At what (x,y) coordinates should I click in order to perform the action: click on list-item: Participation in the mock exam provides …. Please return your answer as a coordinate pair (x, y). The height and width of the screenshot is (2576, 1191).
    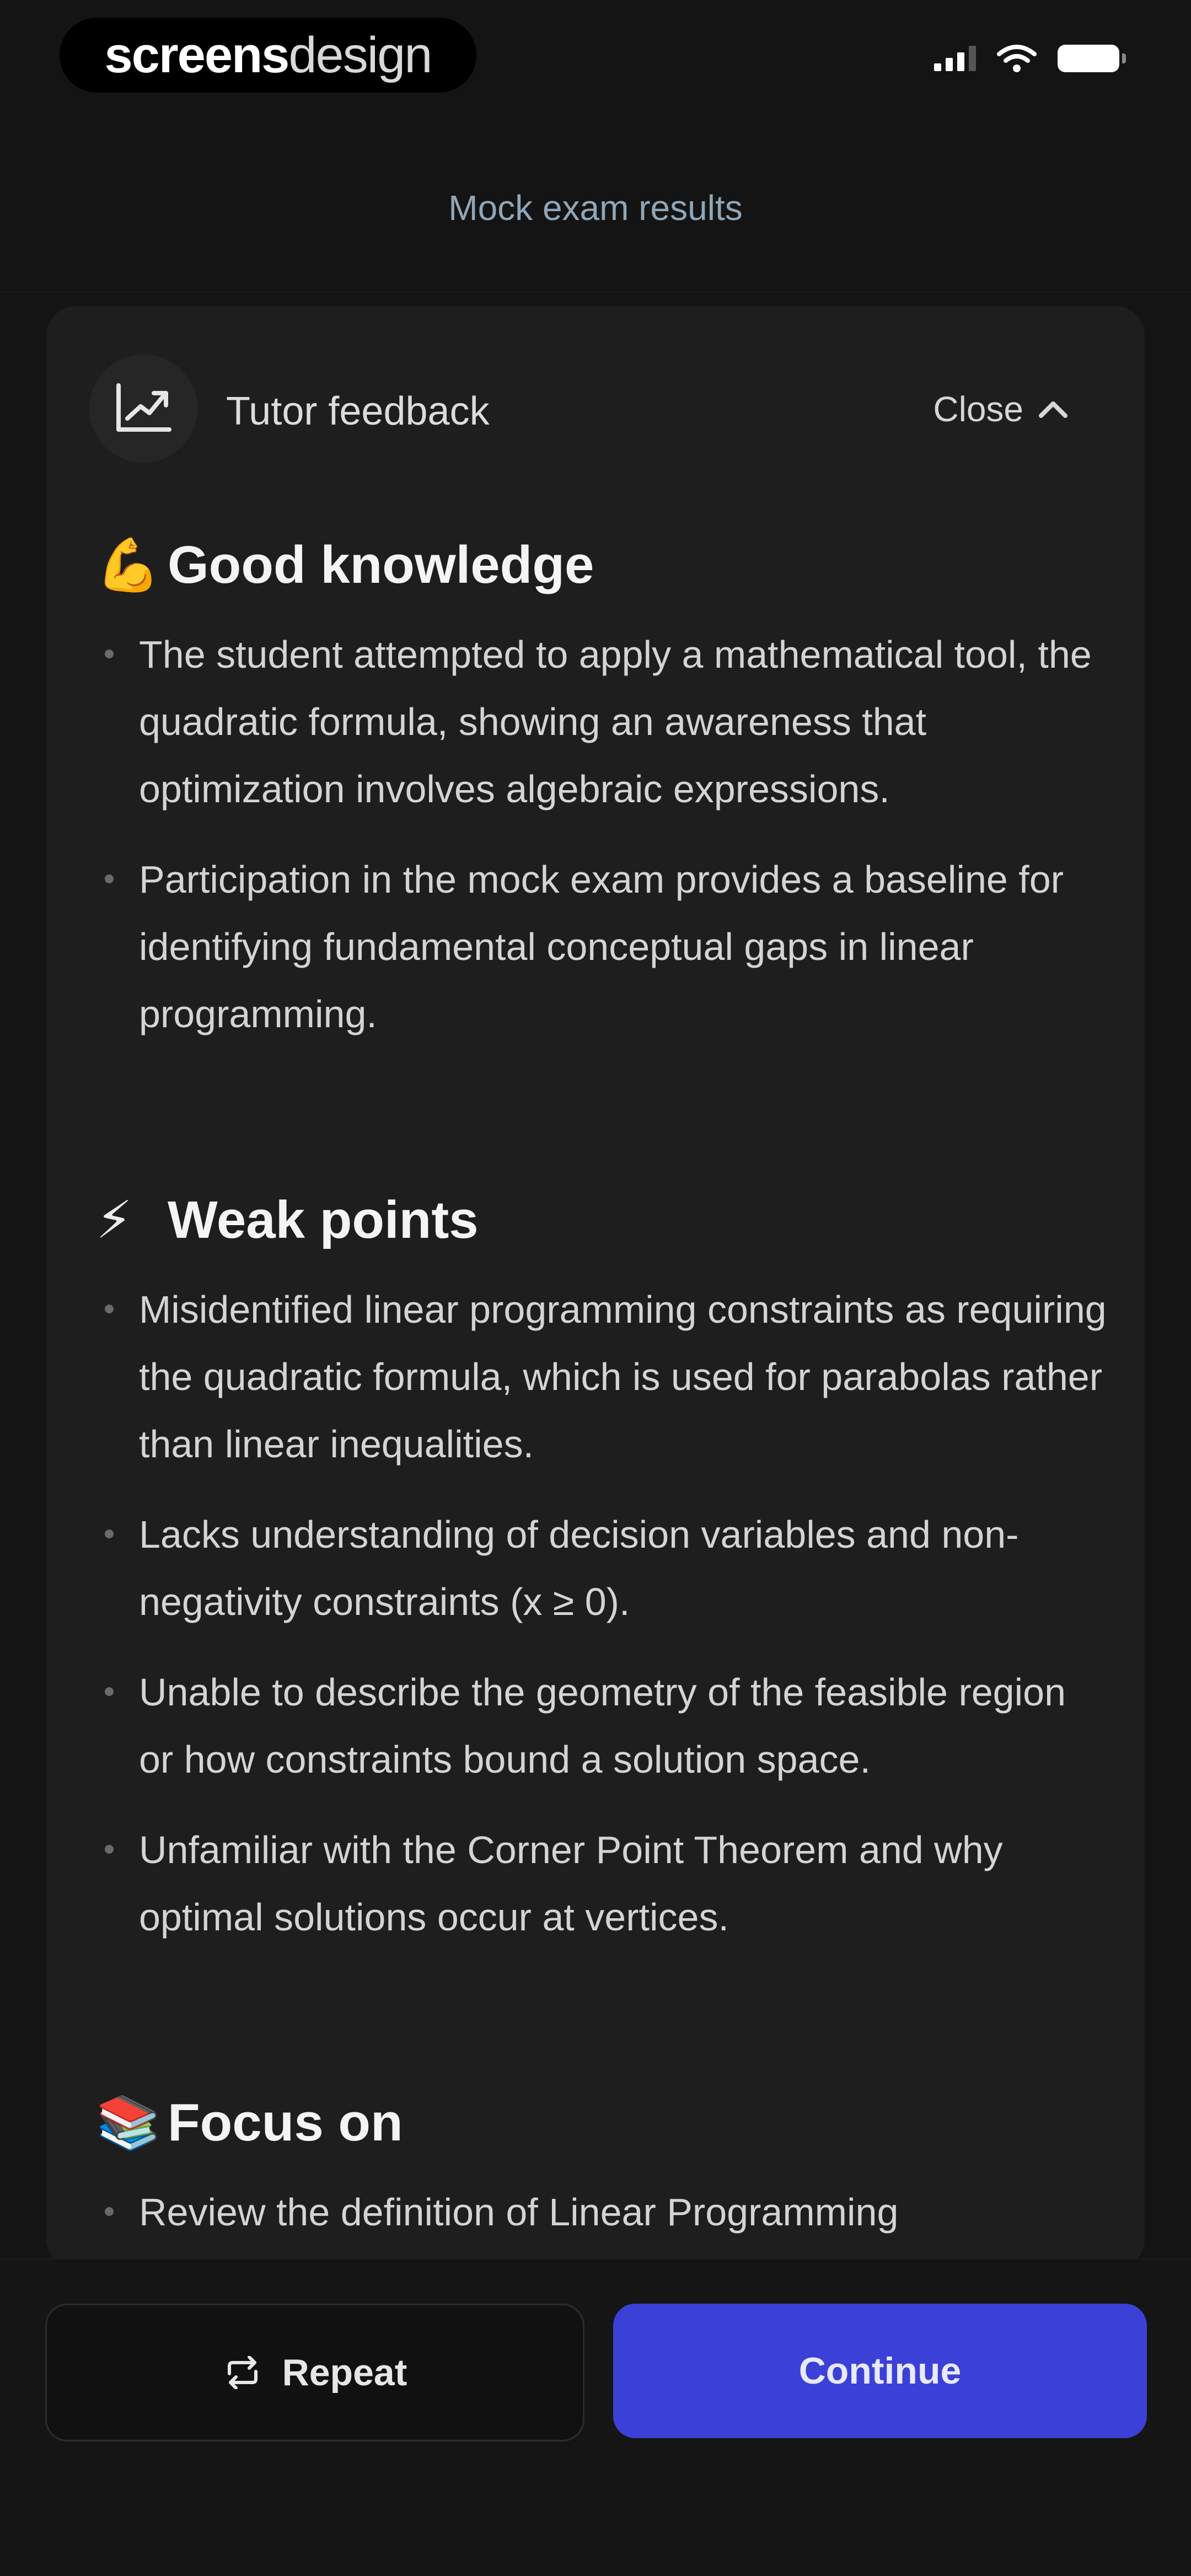
    Looking at the image, I should click on (589, 947).